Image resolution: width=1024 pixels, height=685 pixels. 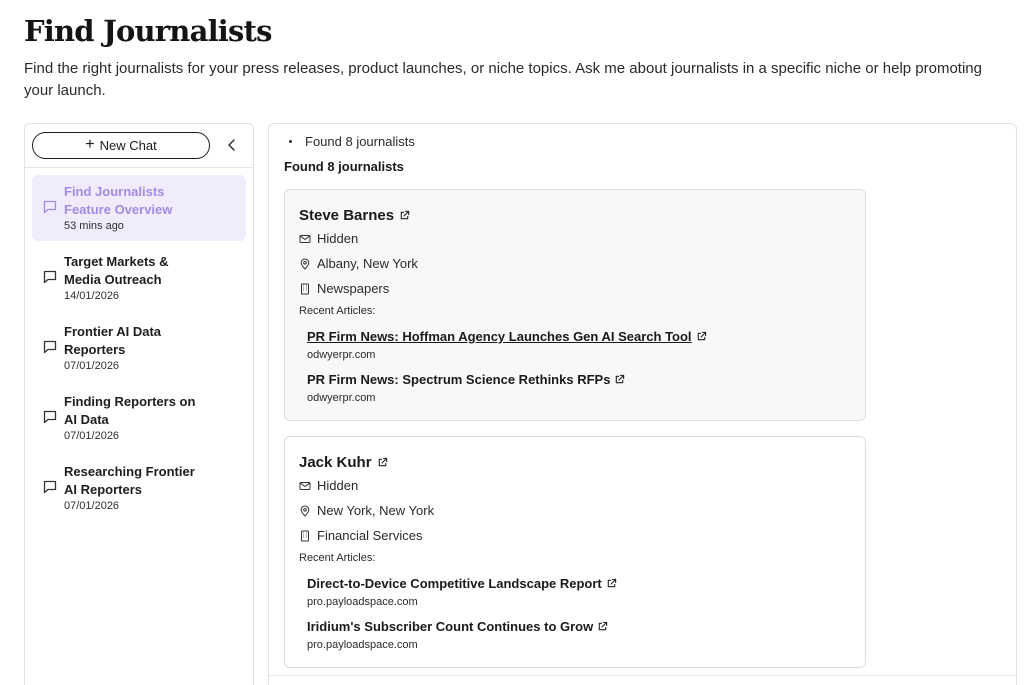 What do you see at coordinates (116, 270) in the screenshot?
I see `chat-item-title: Target Markets & Media Outreach` at bounding box center [116, 270].